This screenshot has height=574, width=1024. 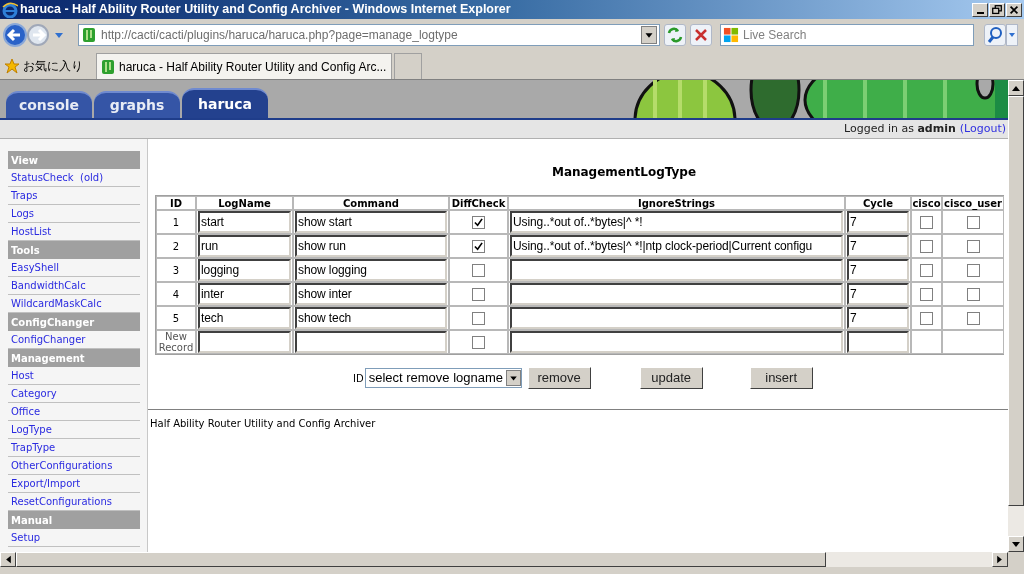 I want to click on table-cell: 5, so click(x=176, y=318).